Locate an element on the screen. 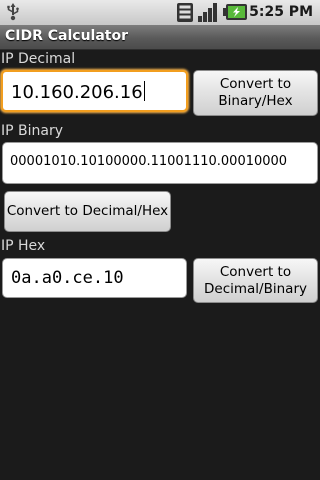 The image size is (320, 480). ip-hex-value: 0a.a0.ce.10 is located at coordinates (67, 278).